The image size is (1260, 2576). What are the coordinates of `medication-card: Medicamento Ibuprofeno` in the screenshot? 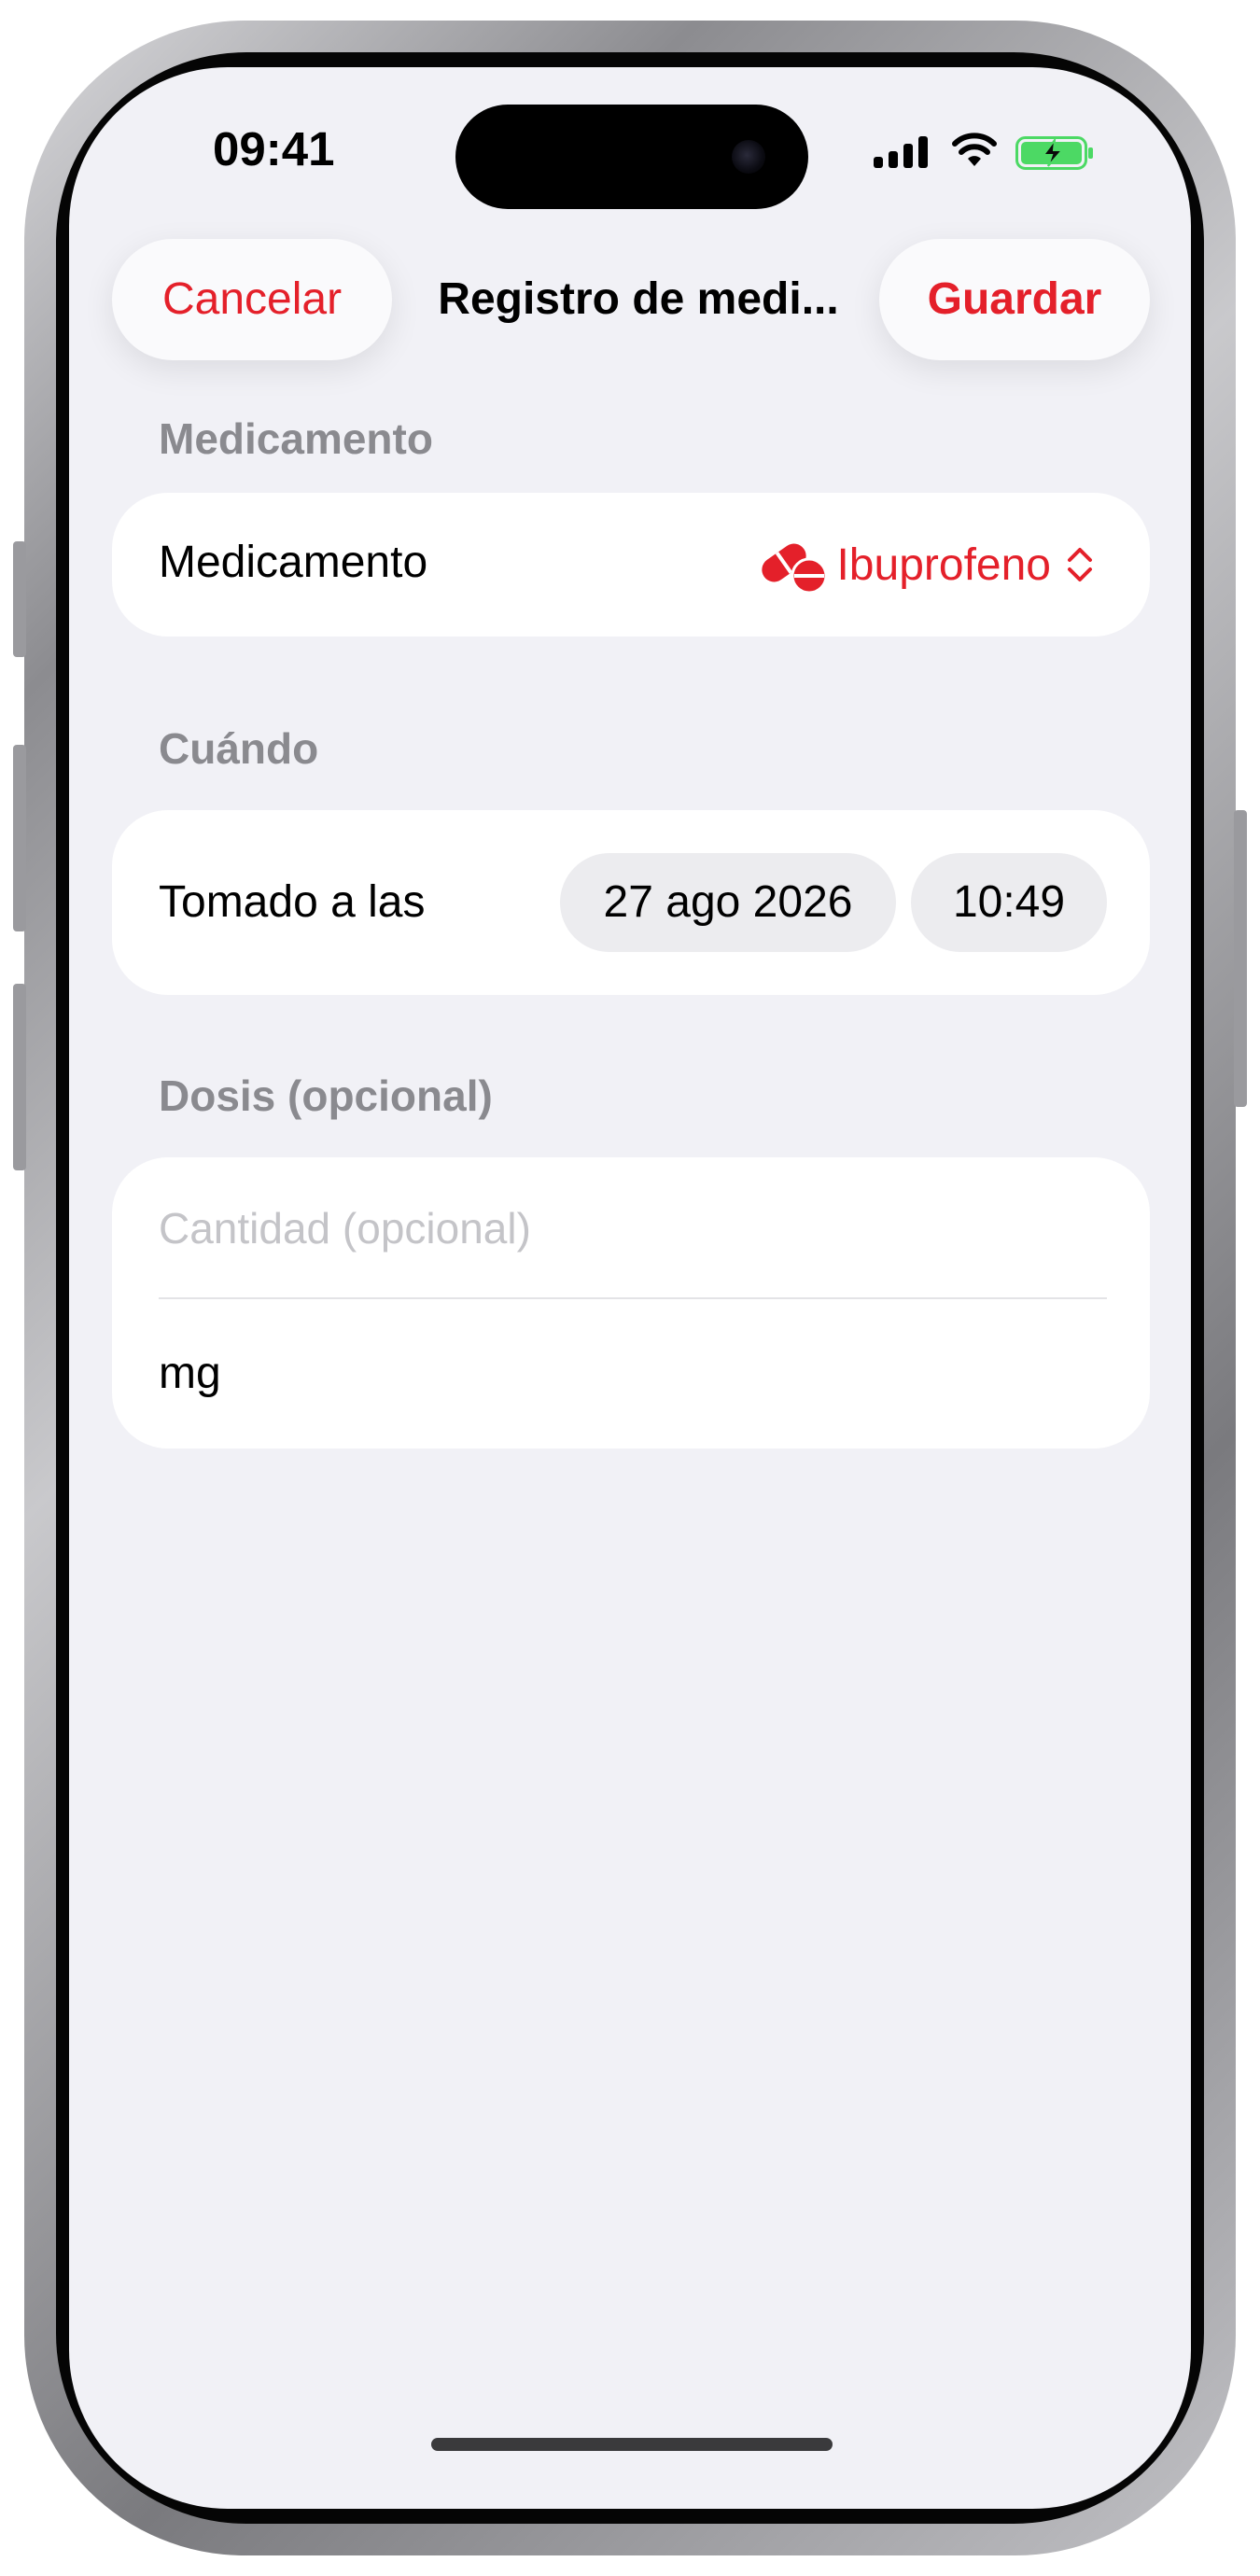 It's located at (631, 565).